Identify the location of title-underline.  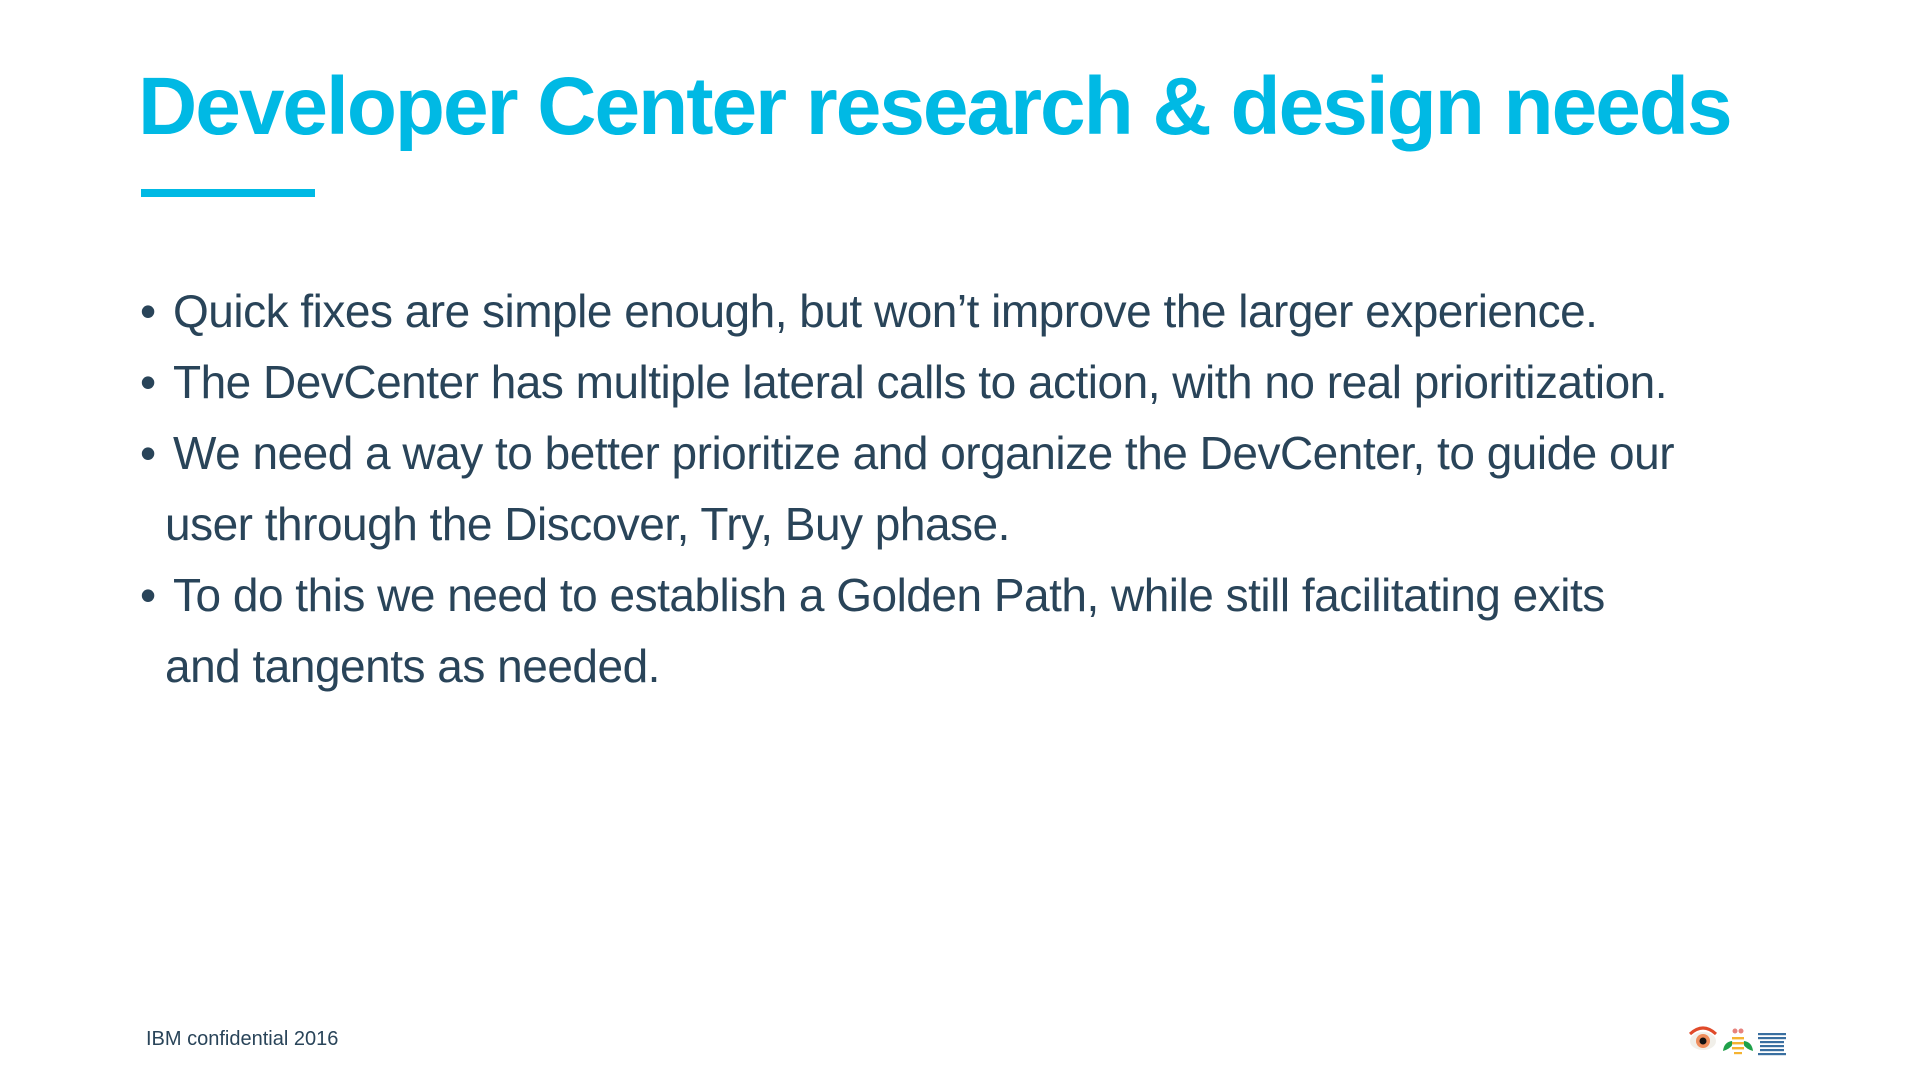
(228, 193).